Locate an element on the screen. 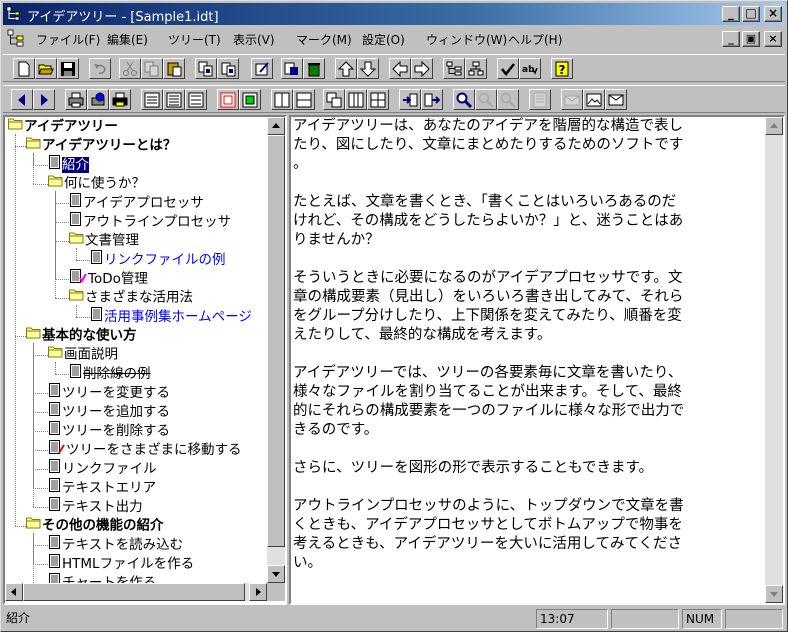 This screenshot has height=632, width=788. tree-vertical-scrollbar is located at coordinates (276, 350).